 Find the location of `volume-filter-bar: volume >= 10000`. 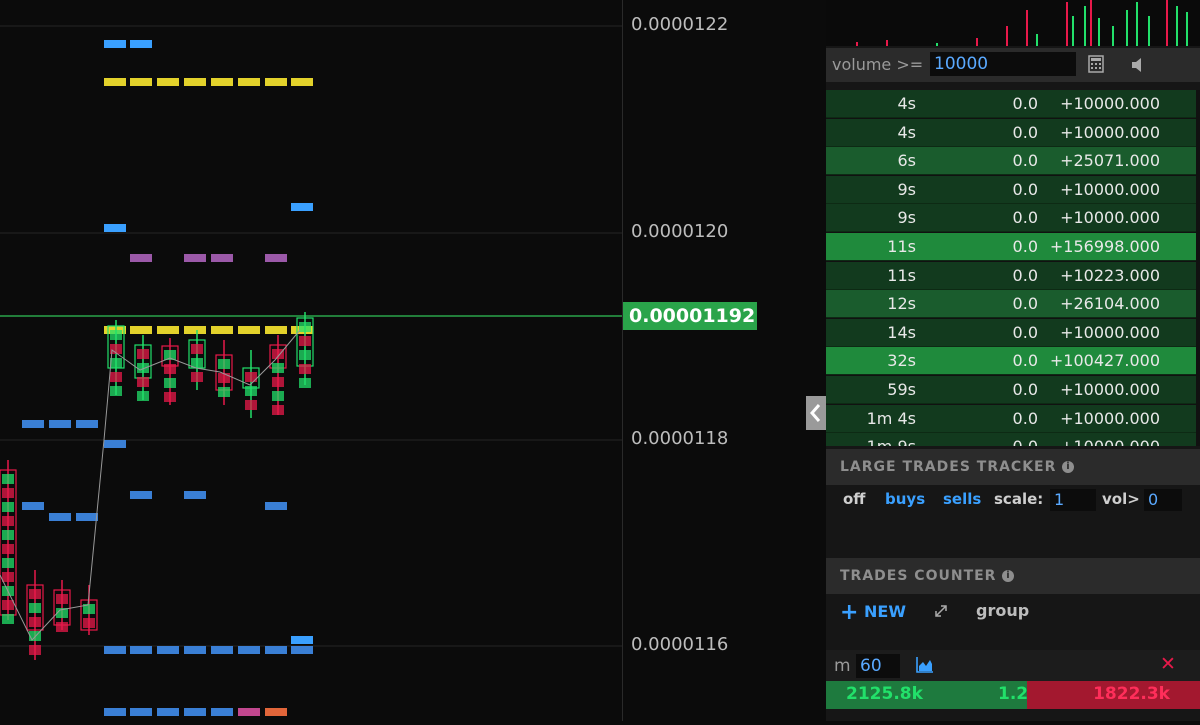

volume-filter-bar: volume >= 10000 is located at coordinates (1013, 65).